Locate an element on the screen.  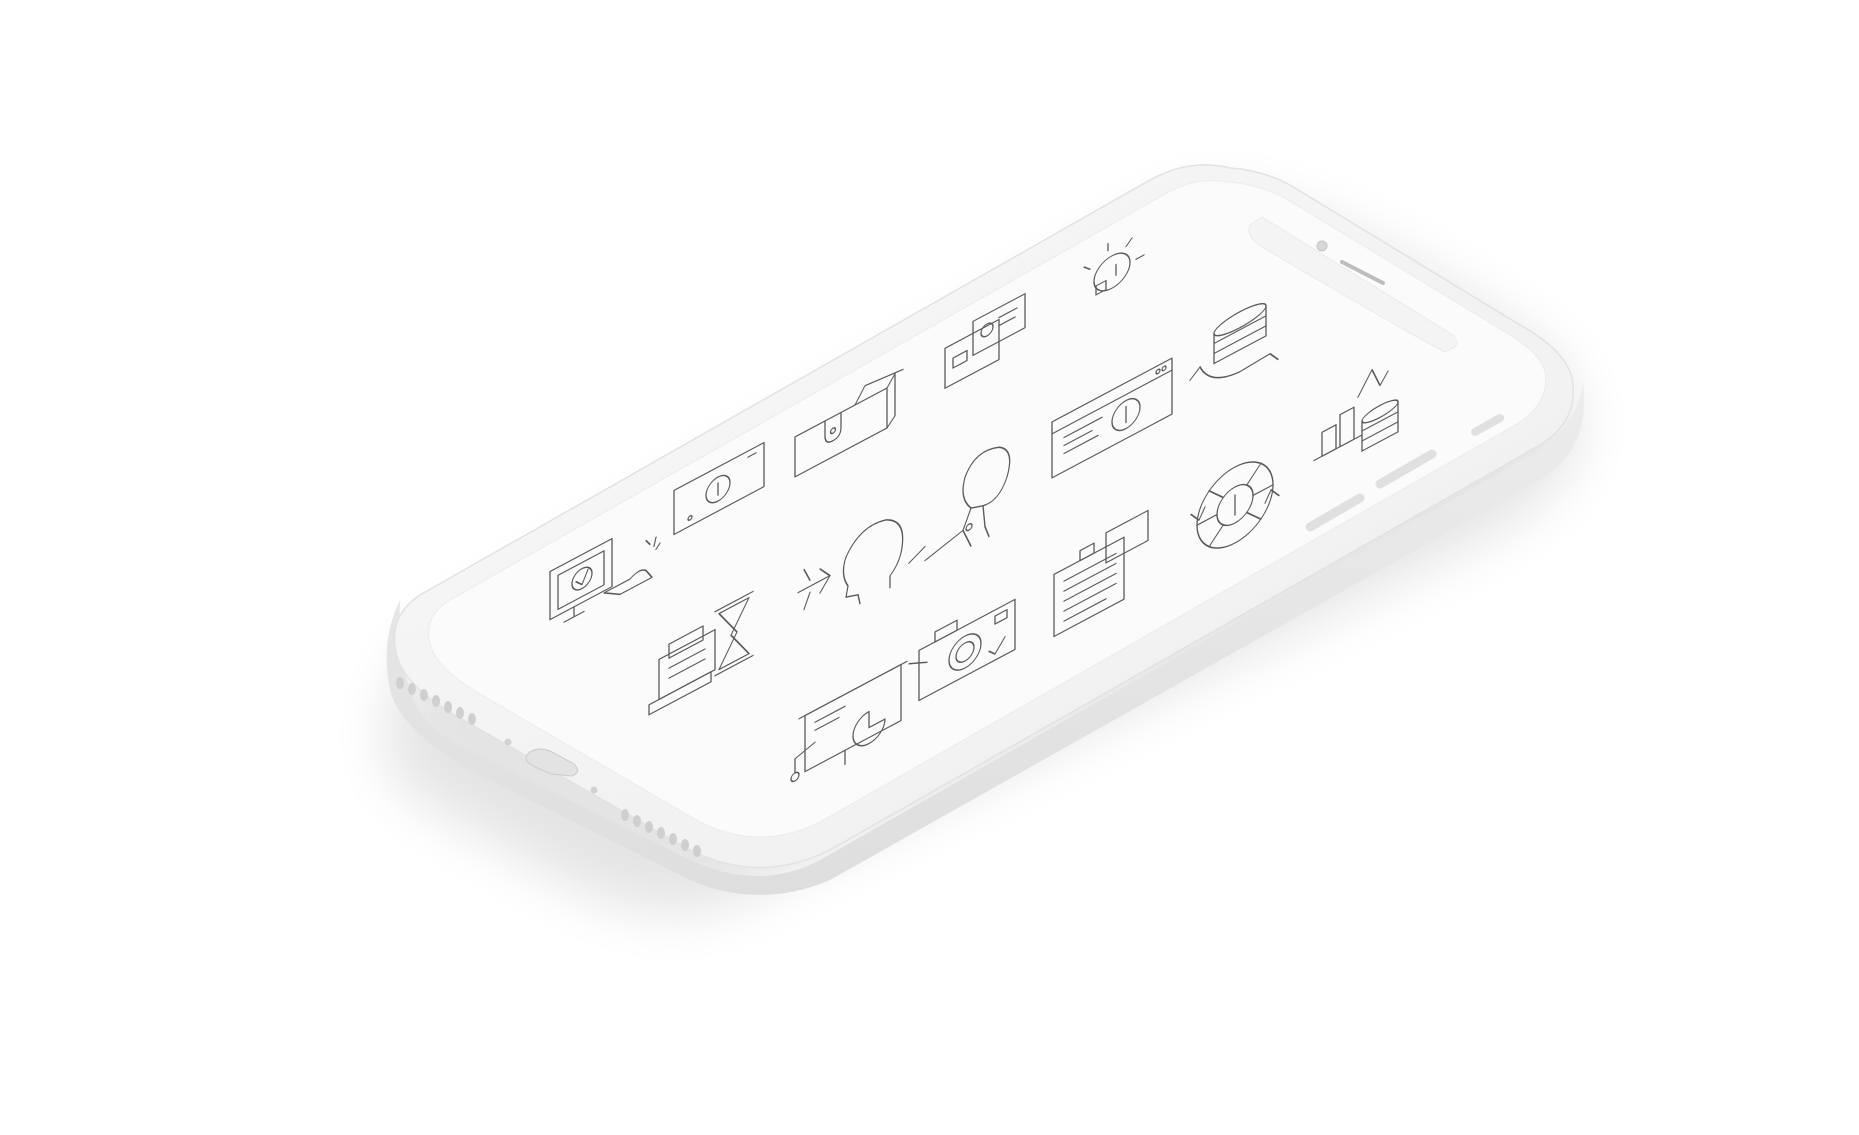
front-camera is located at coordinates (1322, 246).